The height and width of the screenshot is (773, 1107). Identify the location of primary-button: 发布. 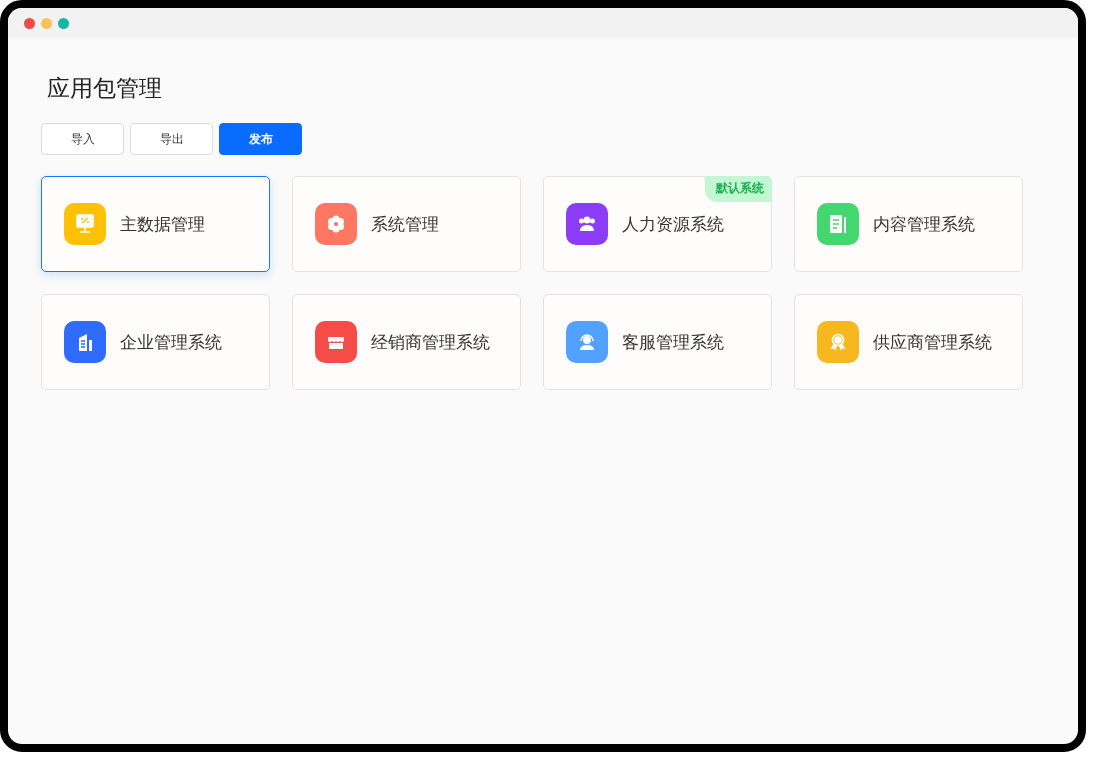
(260, 139).